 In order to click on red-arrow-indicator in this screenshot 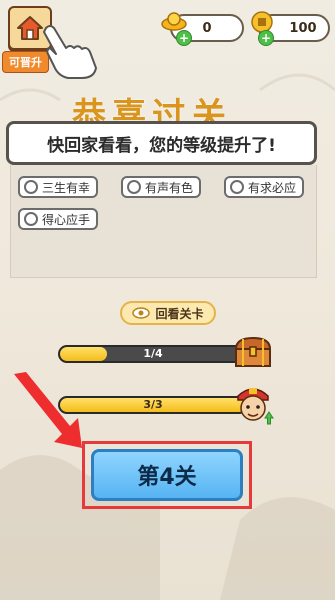, I will do `click(48, 410)`.